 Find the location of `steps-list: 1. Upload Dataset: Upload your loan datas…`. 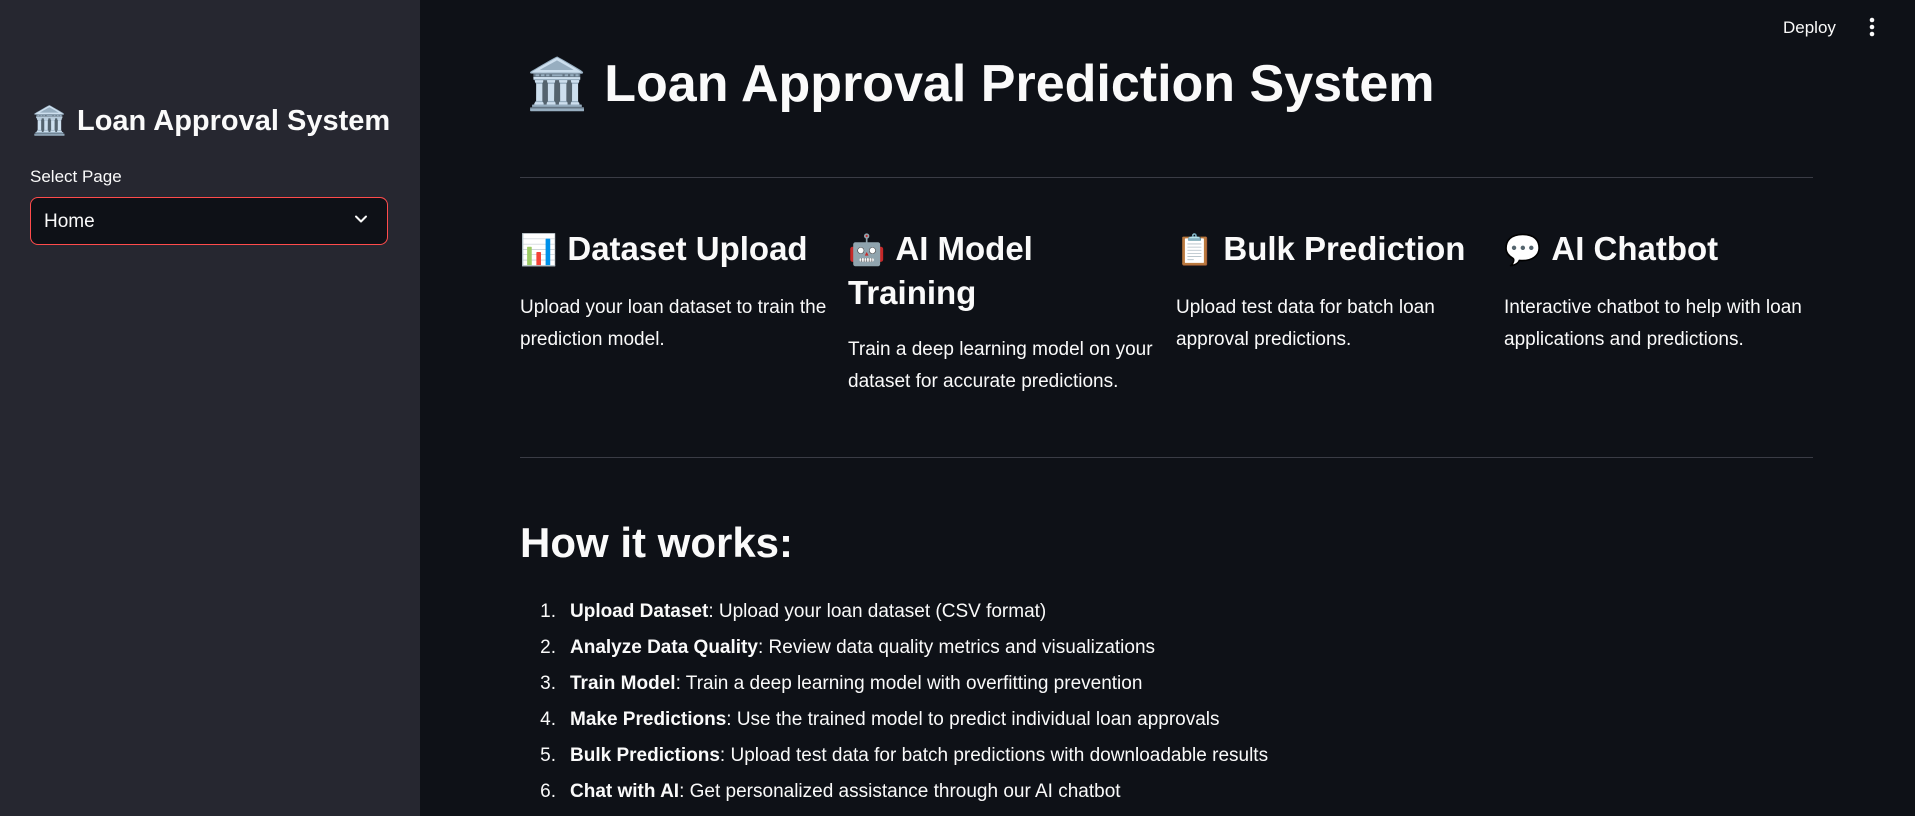

steps-list: 1. Upload Dataset: Upload your loan datas… is located at coordinates (894, 702).